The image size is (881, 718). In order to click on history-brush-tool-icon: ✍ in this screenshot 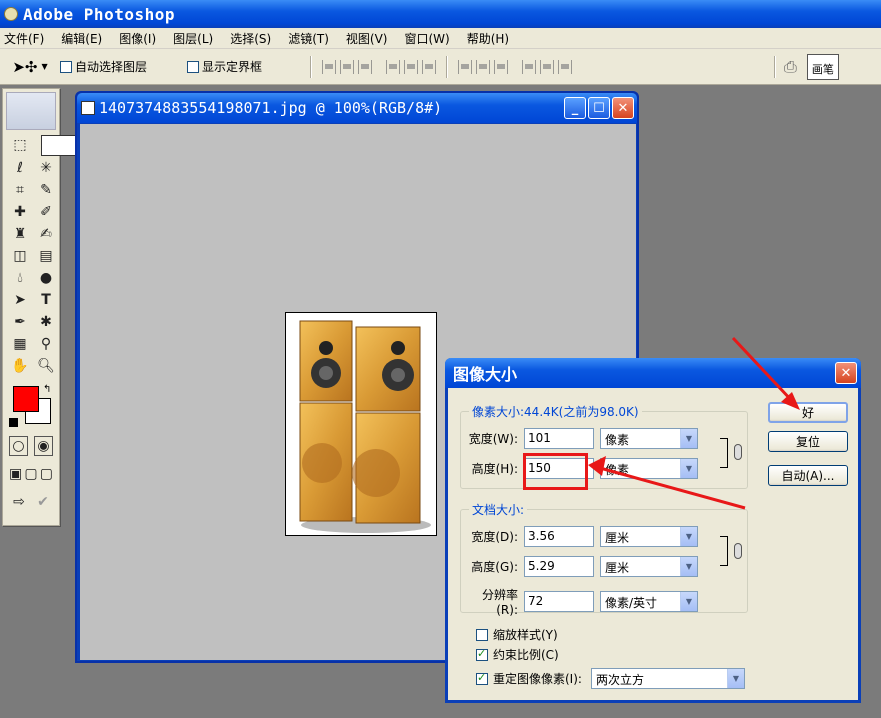, I will do `click(46, 234)`.